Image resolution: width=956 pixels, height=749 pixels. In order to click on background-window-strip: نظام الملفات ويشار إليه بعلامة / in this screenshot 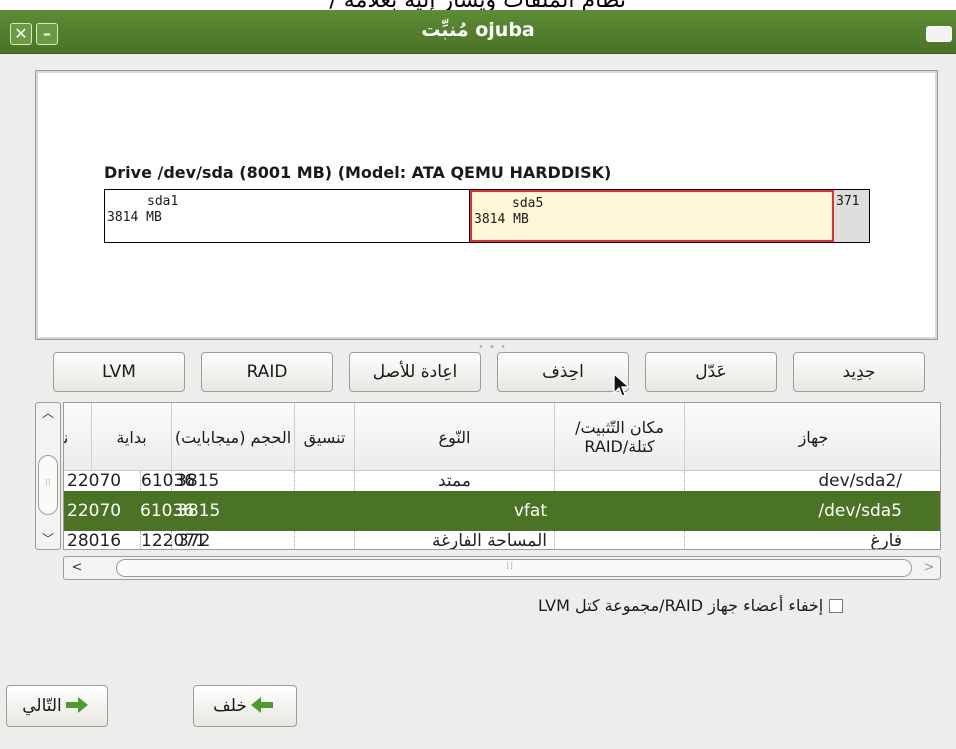, I will do `click(478, 5)`.